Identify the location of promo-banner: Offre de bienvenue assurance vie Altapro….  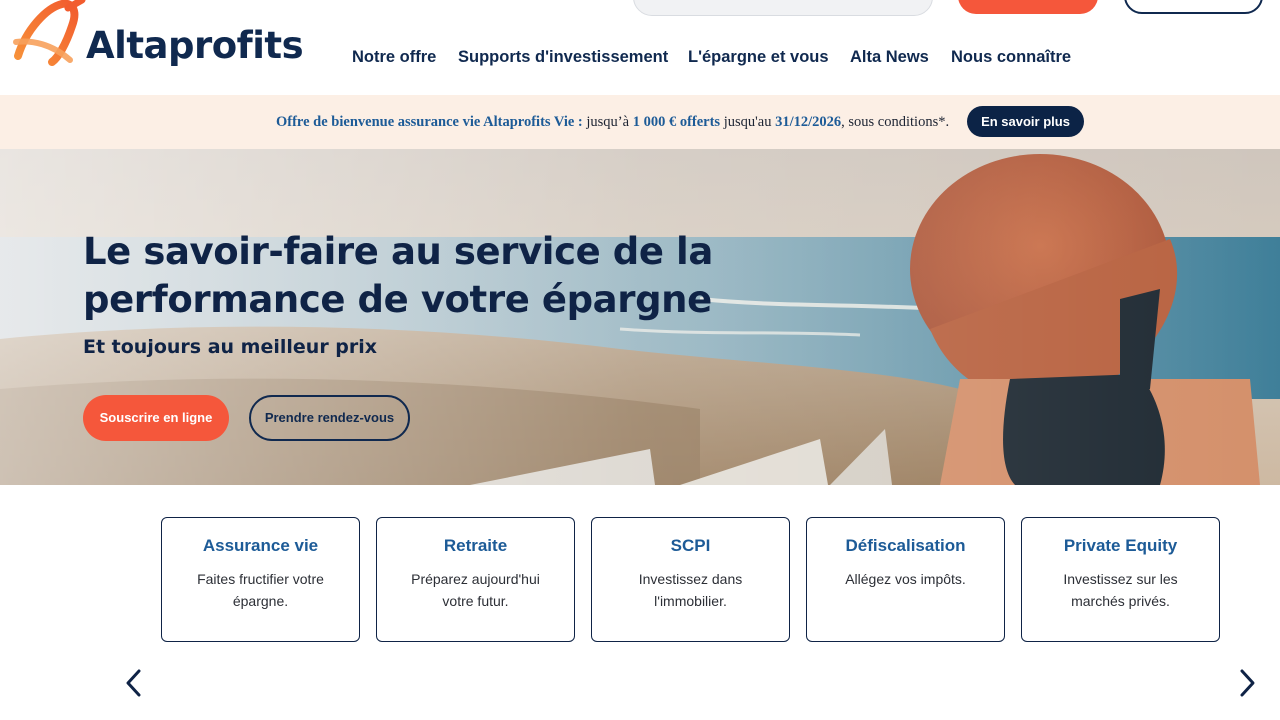
(640, 122).